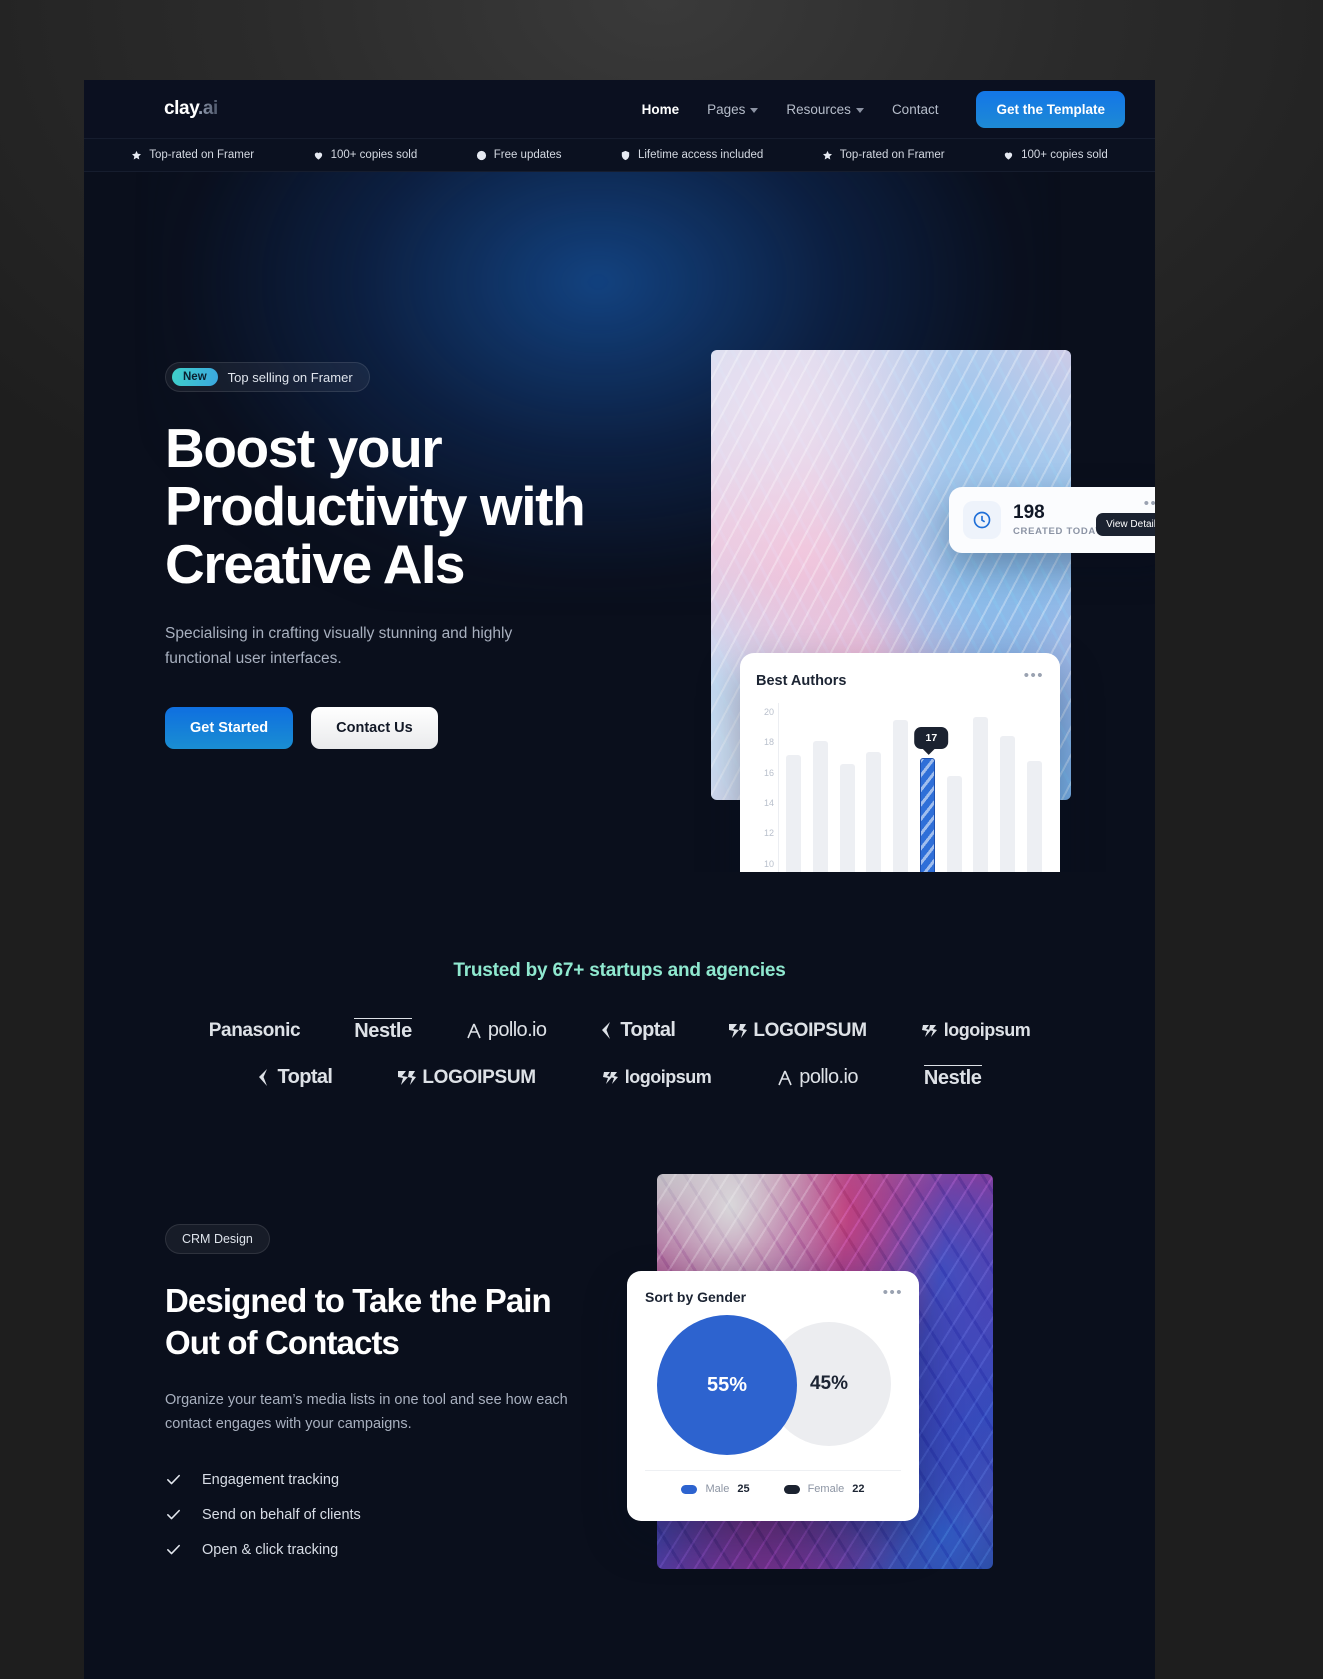  Describe the element at coordinates (952, 1077) in the screenshot. I see `brand-logo-nestle: Nestle` at that location.